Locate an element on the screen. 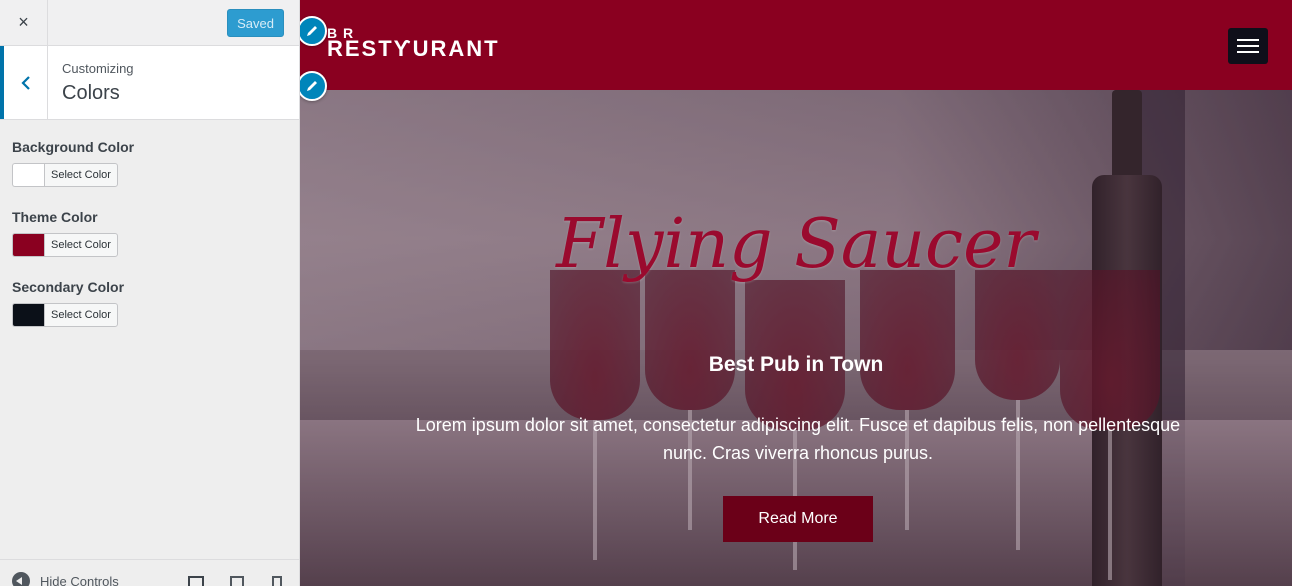 The height and width of the screenshot is (586, 1292). control-label: Background Color is located at coordinates (73, 147).